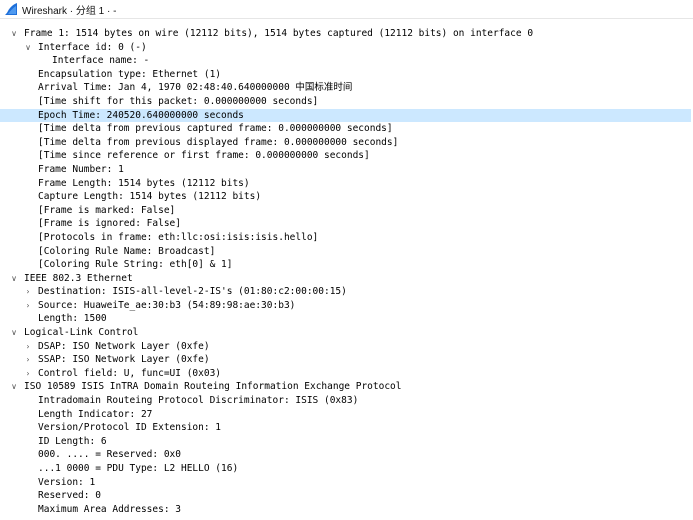 The width and height of the screenshot is (693, 520). Describe the element at coordinates (346, 319) in the screenshot. I see `tree-field-item: Length: 1500` at that location.